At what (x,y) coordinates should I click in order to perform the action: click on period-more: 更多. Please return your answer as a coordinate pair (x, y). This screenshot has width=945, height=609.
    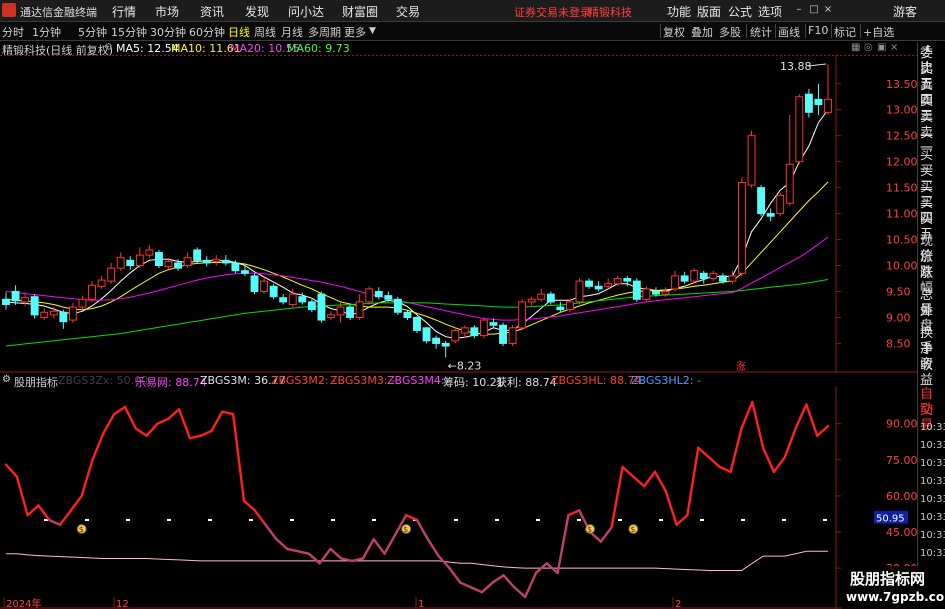
    Looking at the image, I should click on (355, 32).